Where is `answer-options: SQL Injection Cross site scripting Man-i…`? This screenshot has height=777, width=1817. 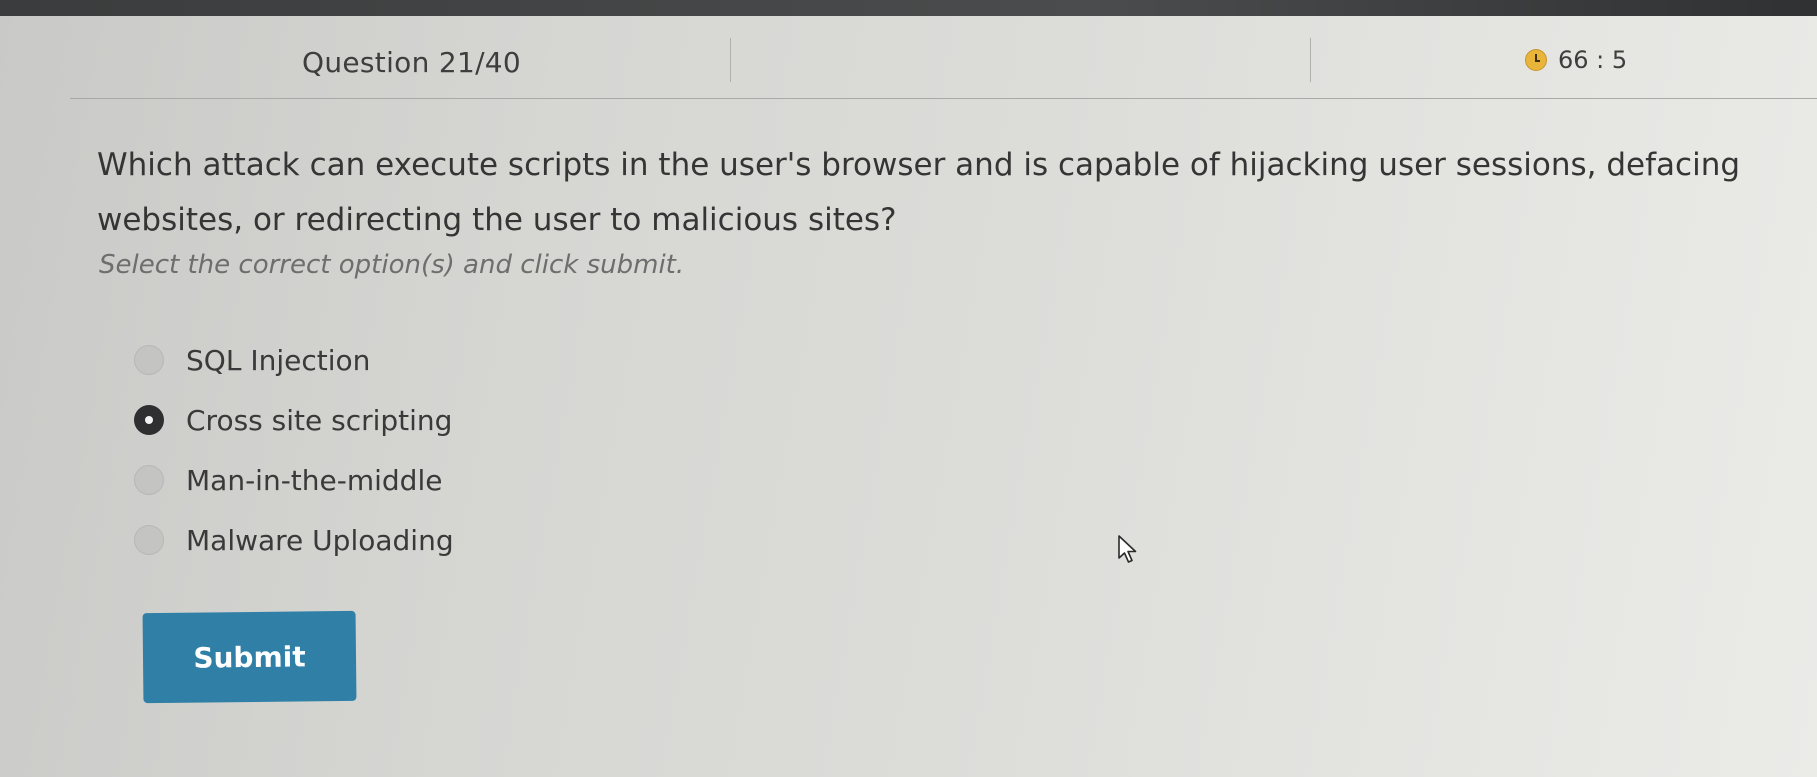
answer-options: SQL Injection Cross site scripting Man-i… is located at coordinates (294, 450).